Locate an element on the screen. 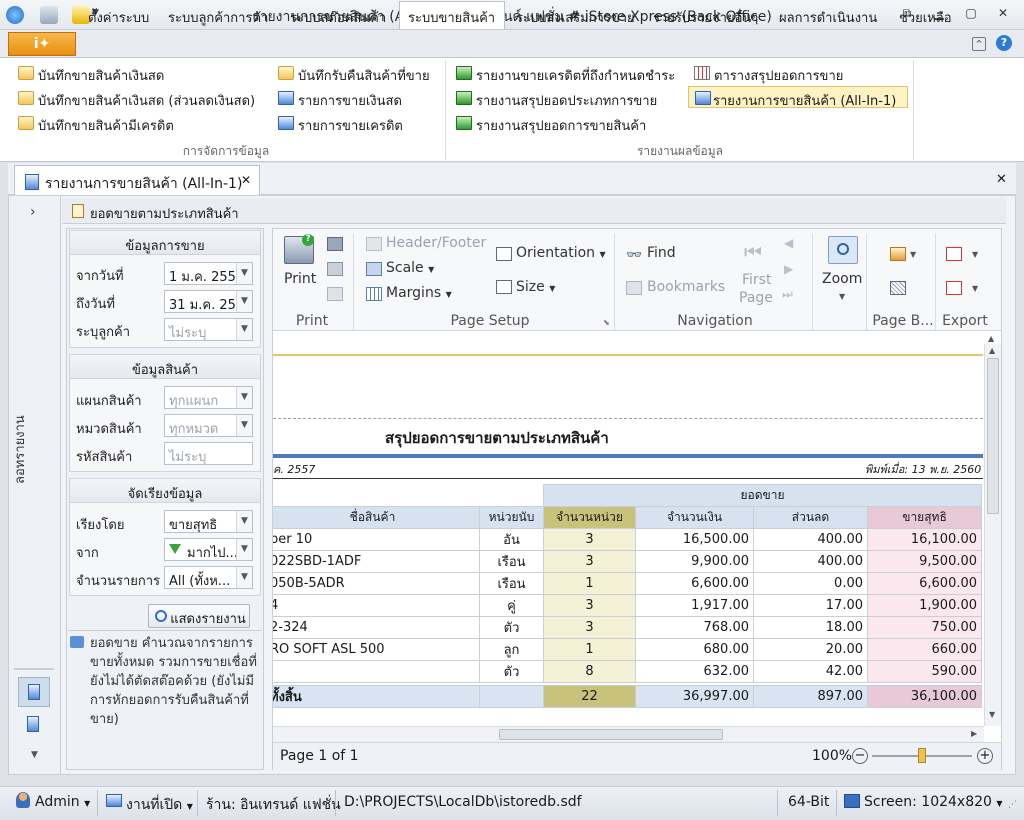 Image resolution: width=1024 pixels, height=820 pixels. email-dropdown-icon: ▼ is located at coordinates (975, 288).